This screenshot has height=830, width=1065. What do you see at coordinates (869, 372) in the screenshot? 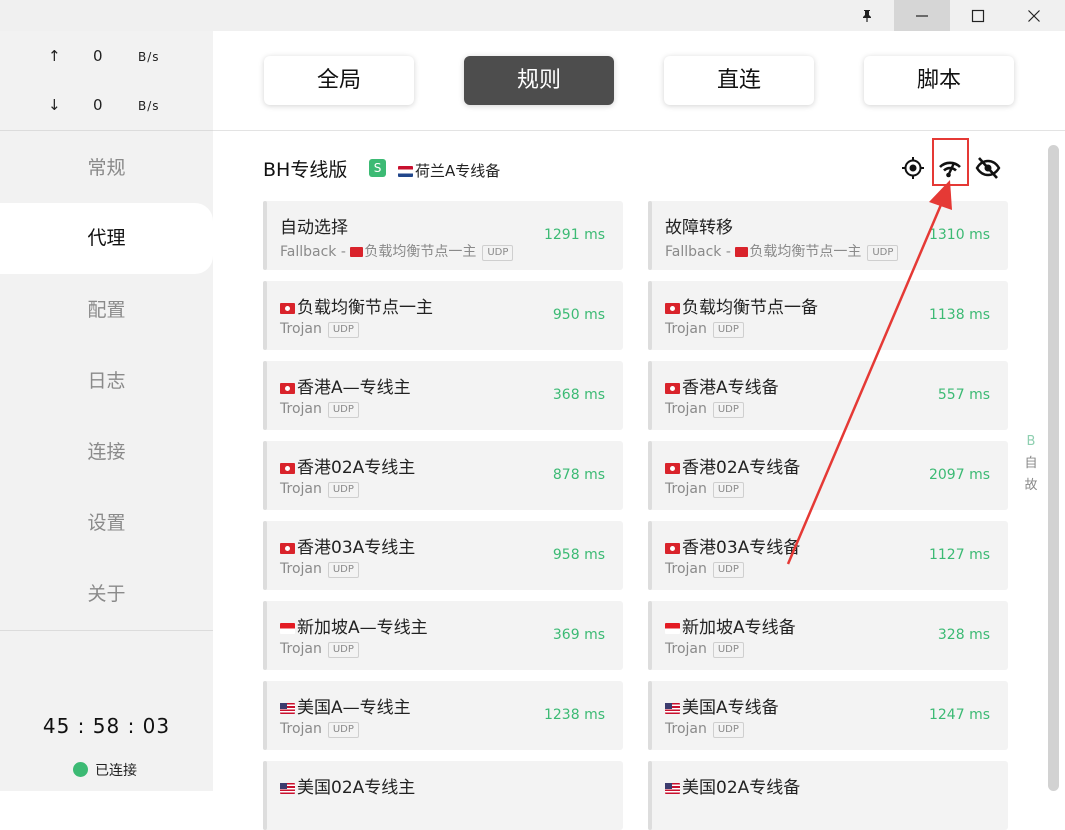
I see `annotation-arrow-icon` at bounding box center [869, 372].